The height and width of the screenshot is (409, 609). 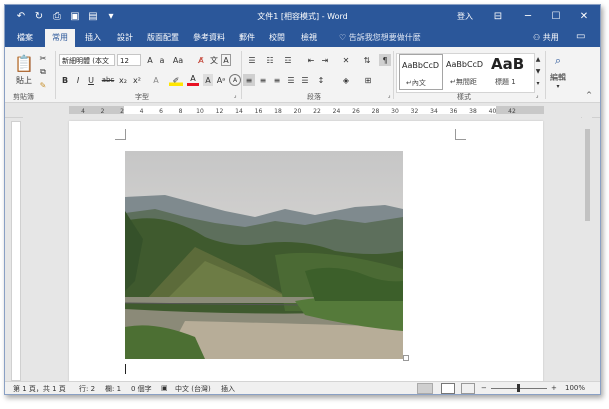 I want to click on close-icon: ✕, so click(x=584, y=16).